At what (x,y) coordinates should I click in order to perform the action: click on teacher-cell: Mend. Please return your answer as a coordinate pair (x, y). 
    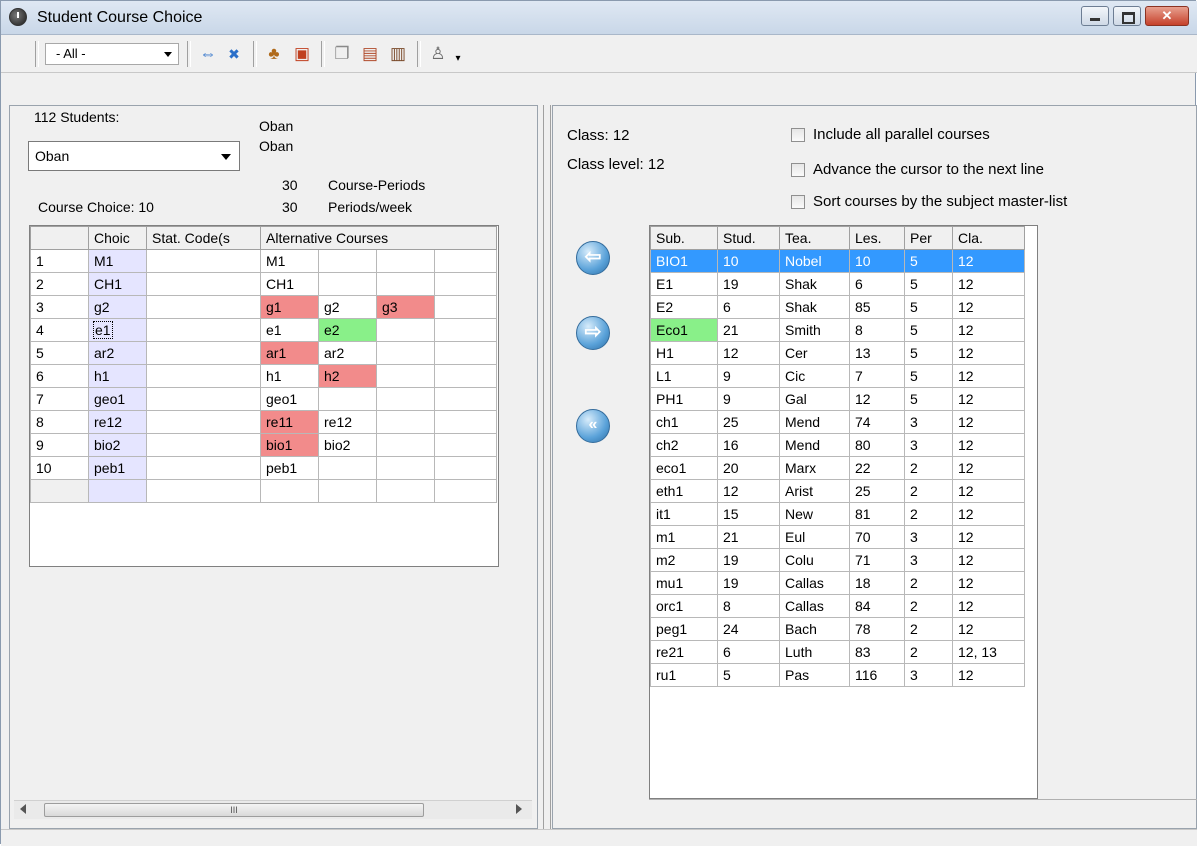
    Looking at the image, I should click on (814, 422).